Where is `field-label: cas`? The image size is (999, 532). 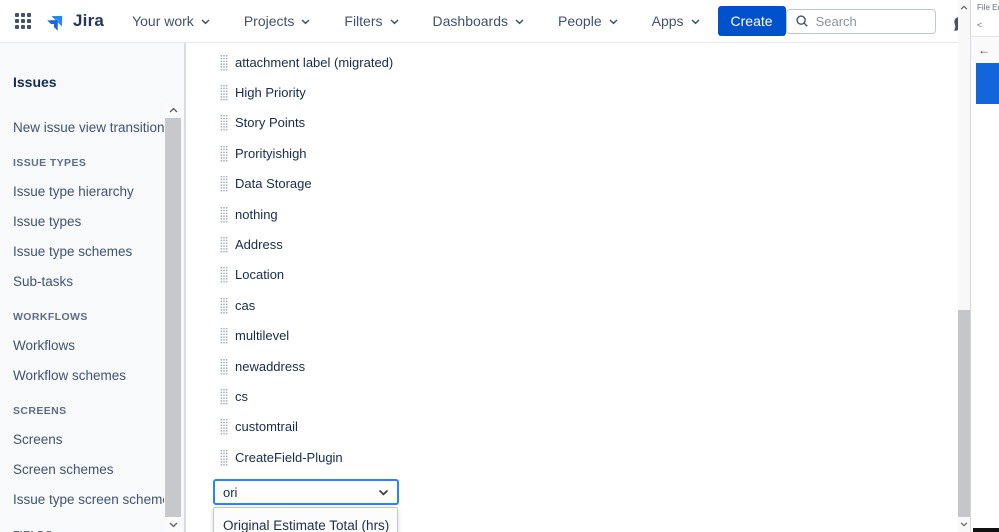
field-label: cas is located at coordinates (245, 305).